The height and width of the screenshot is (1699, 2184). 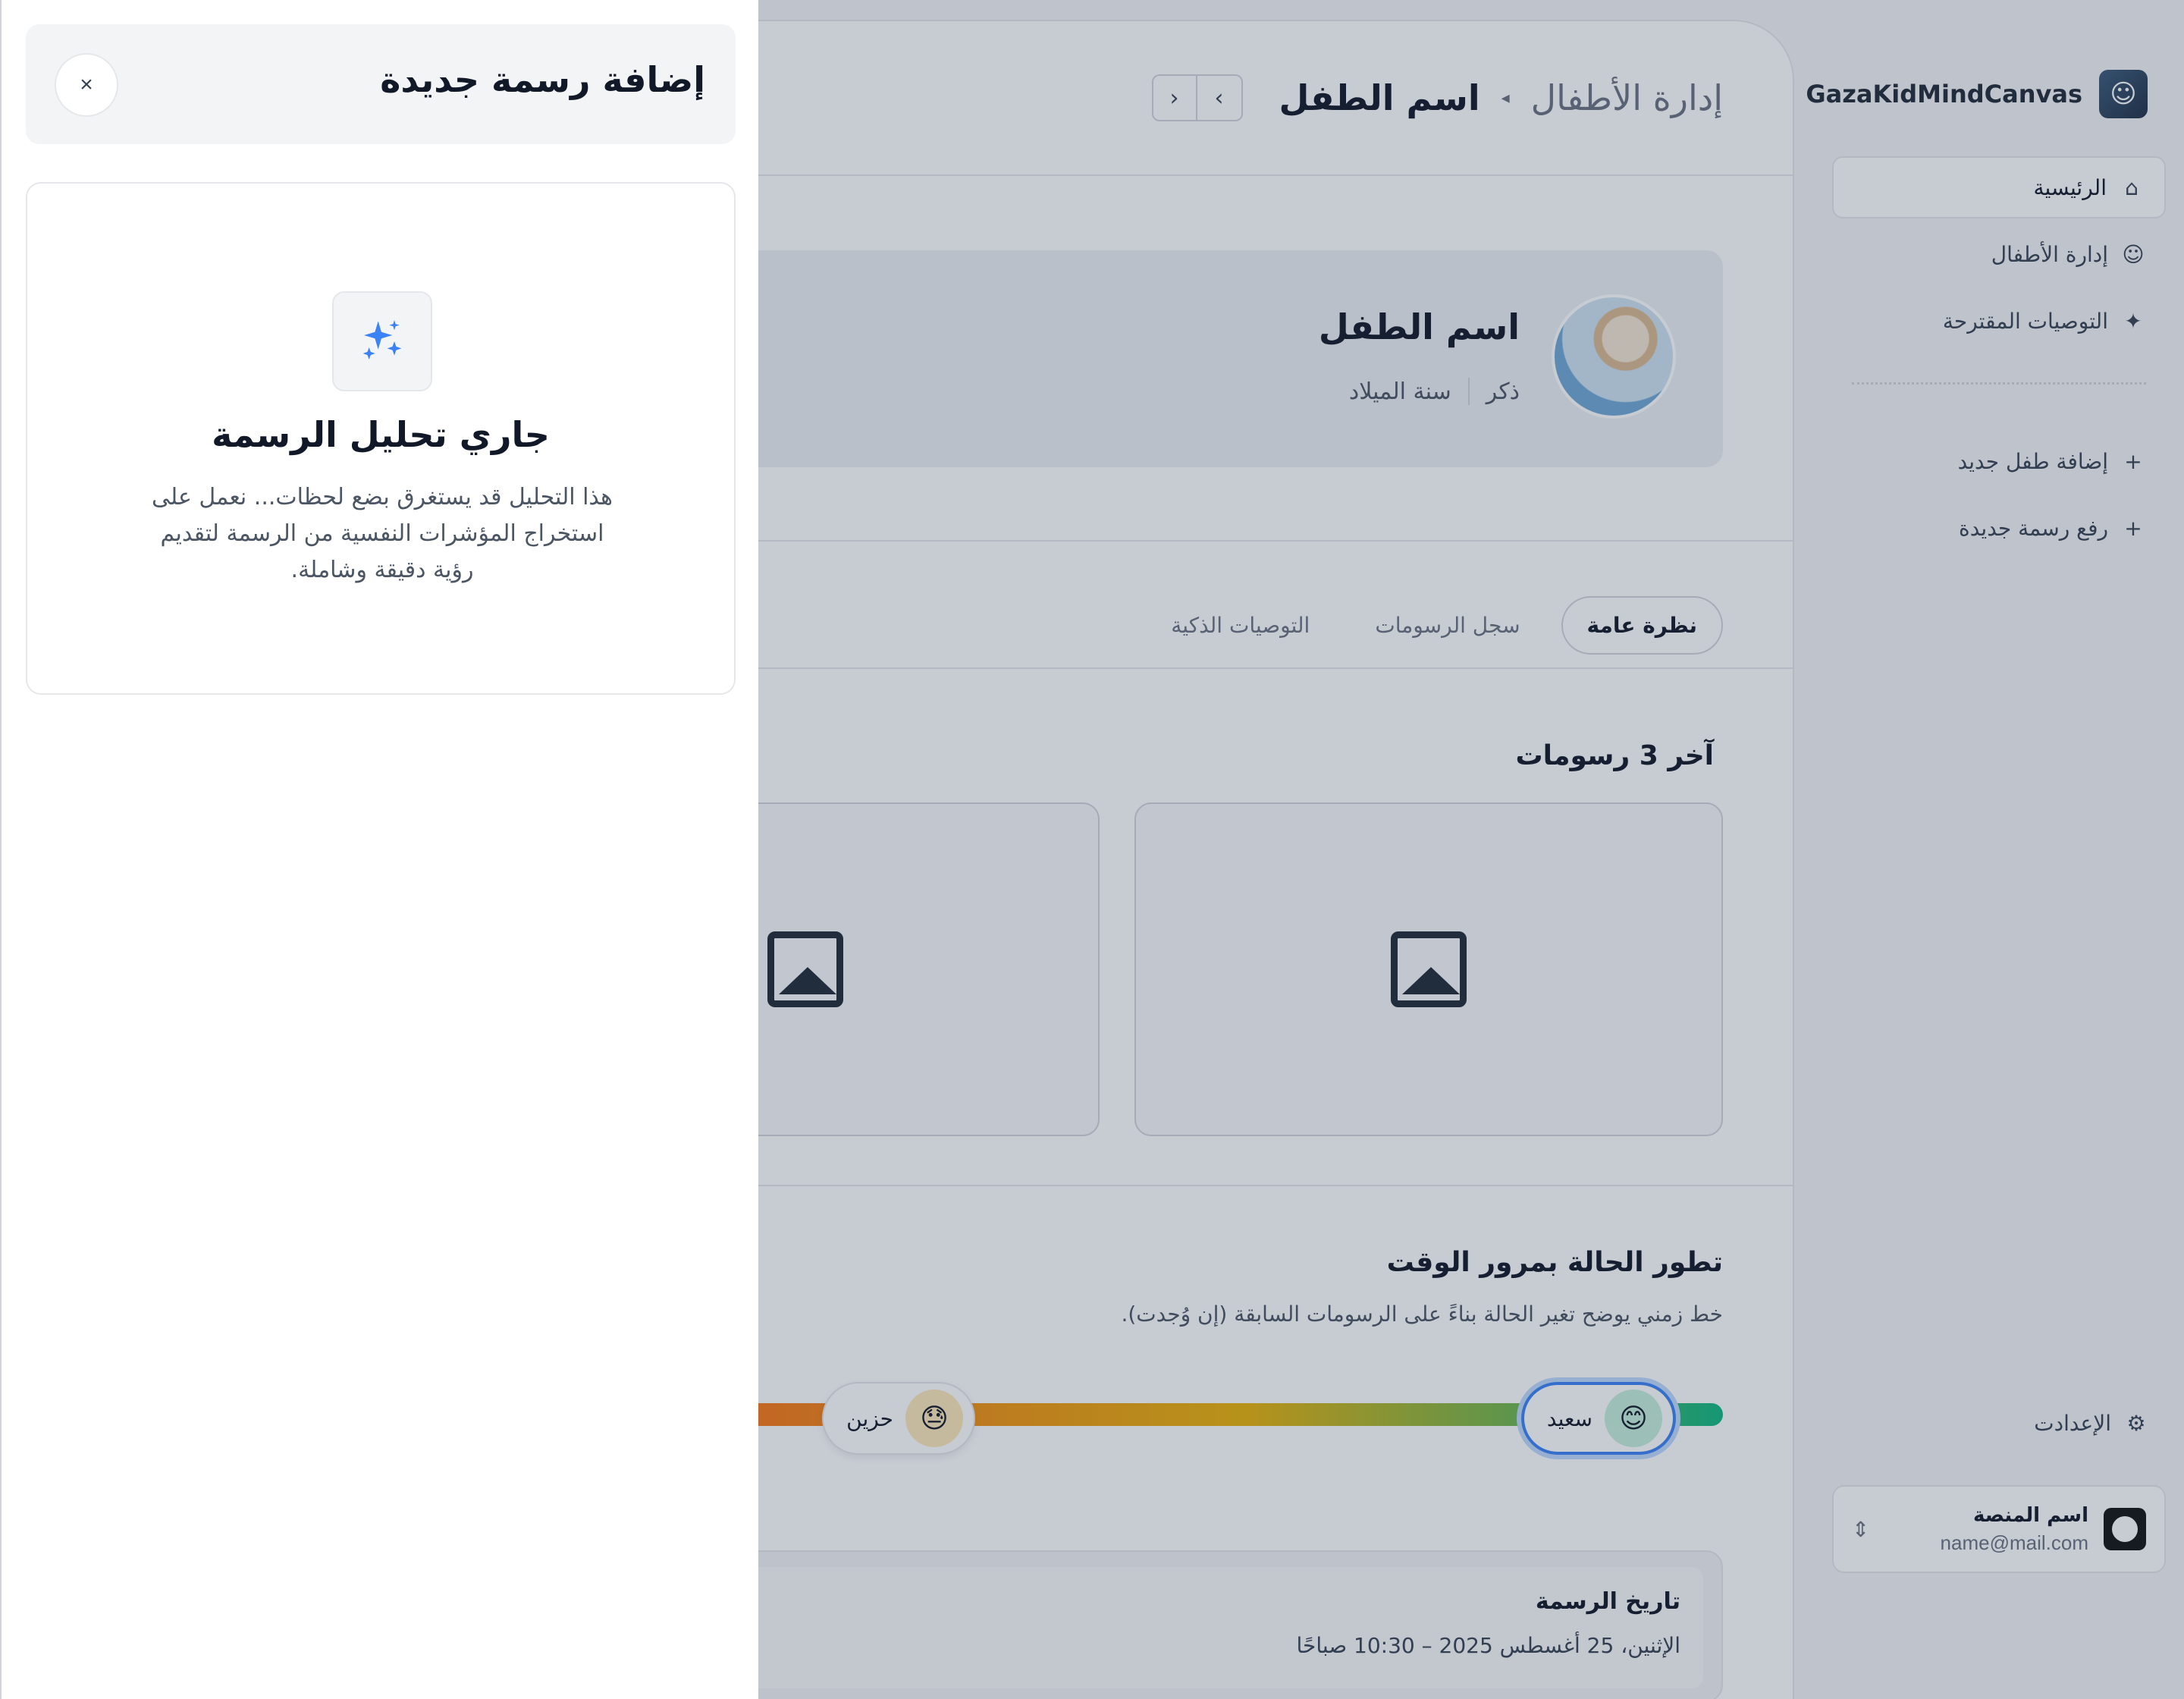 I want to click on sparkles-icon-box, so click(x=382, y=341).